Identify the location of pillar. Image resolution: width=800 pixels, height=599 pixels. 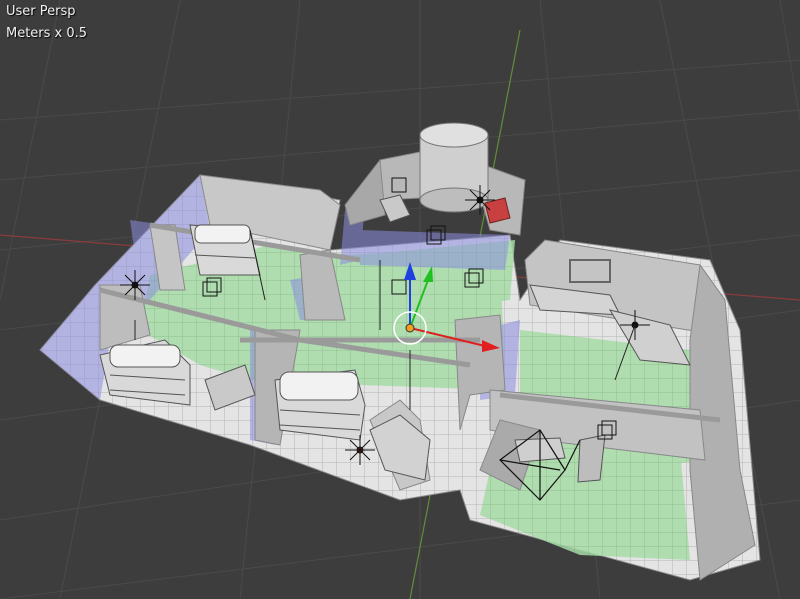
(591, 458).